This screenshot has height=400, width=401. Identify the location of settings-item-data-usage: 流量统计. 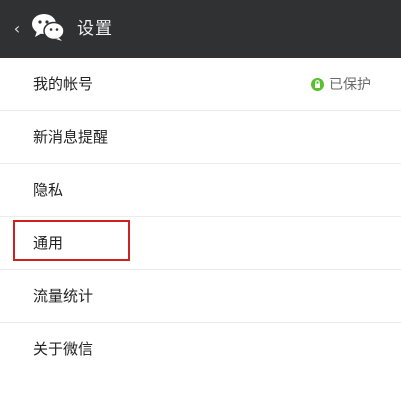
(200, 296).